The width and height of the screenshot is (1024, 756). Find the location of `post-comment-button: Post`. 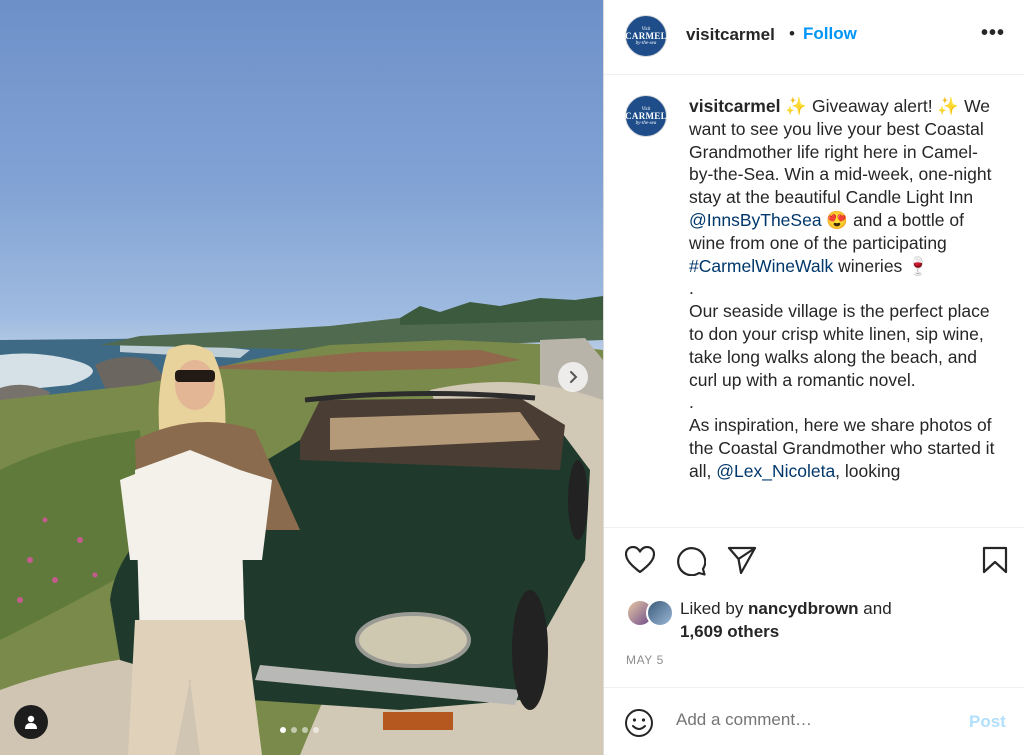

post-comment-button: Post is located at coordinates (987, 722).